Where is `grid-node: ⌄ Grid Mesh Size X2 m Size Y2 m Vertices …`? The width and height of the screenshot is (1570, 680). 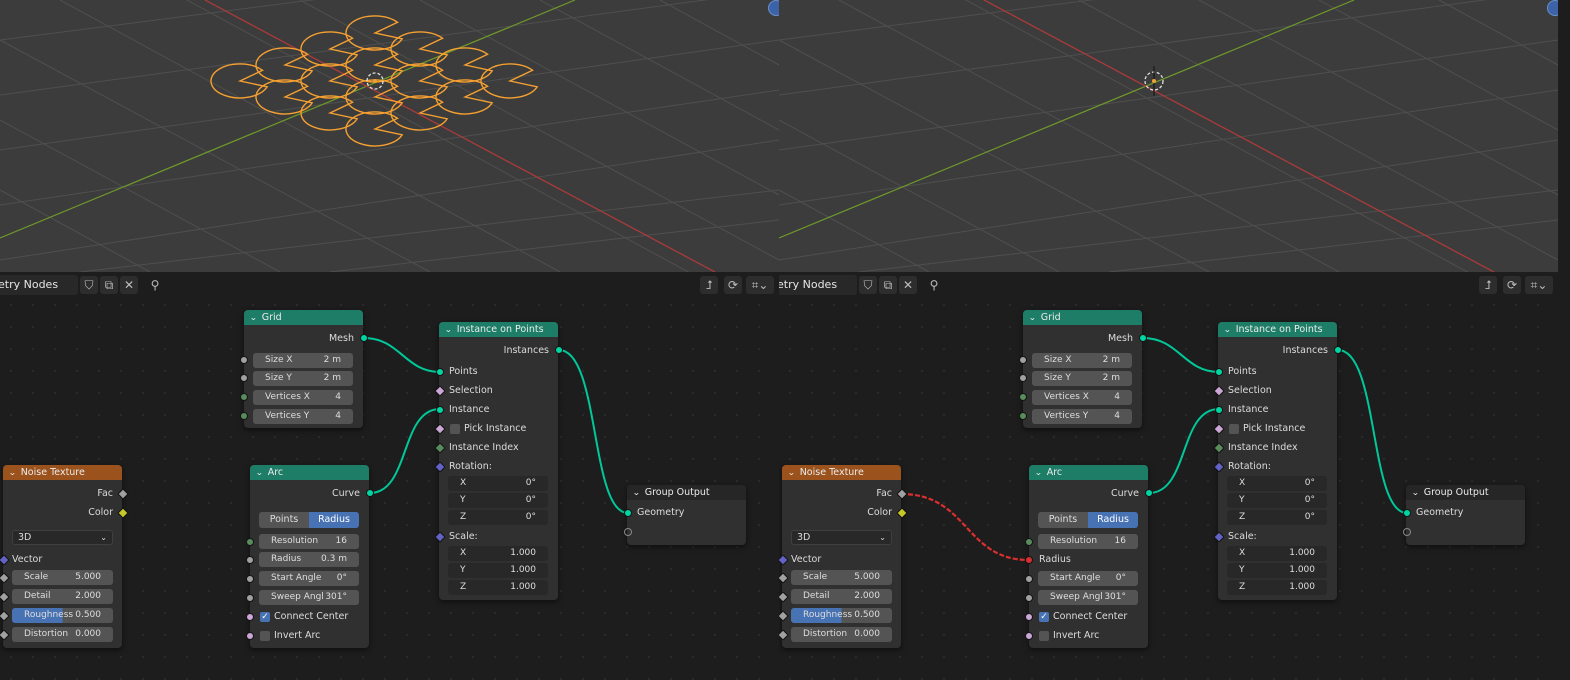
grid-node: ⌄ Grid Mesh Size X2 m Size Y2 m Vertices … is located at coordinates (303, 369).